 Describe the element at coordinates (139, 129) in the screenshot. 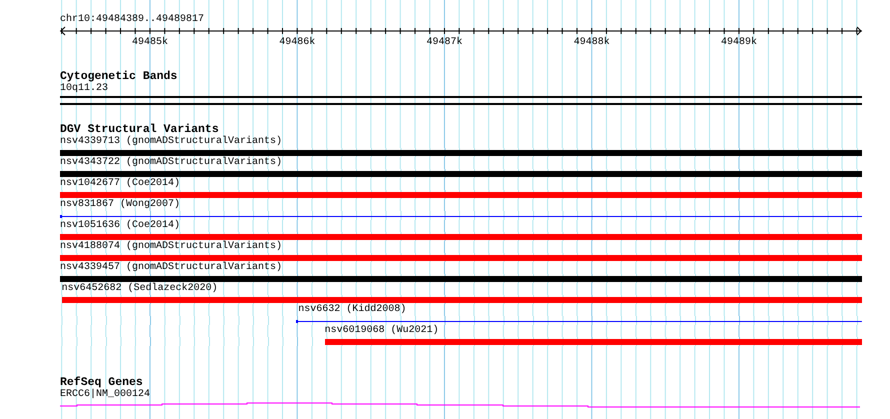

I see `track-title: DGV Structural Variants` at that location.